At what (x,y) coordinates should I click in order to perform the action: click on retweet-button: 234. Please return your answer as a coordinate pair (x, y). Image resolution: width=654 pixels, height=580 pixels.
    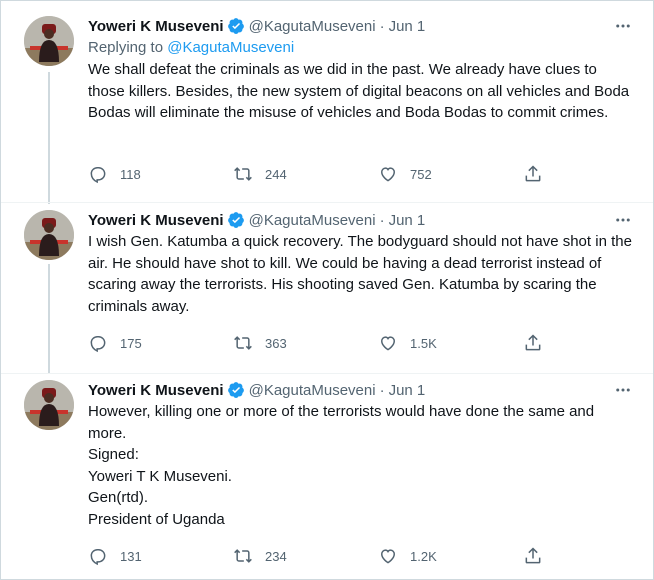
    Looking at the image, I should click on (305, 556).